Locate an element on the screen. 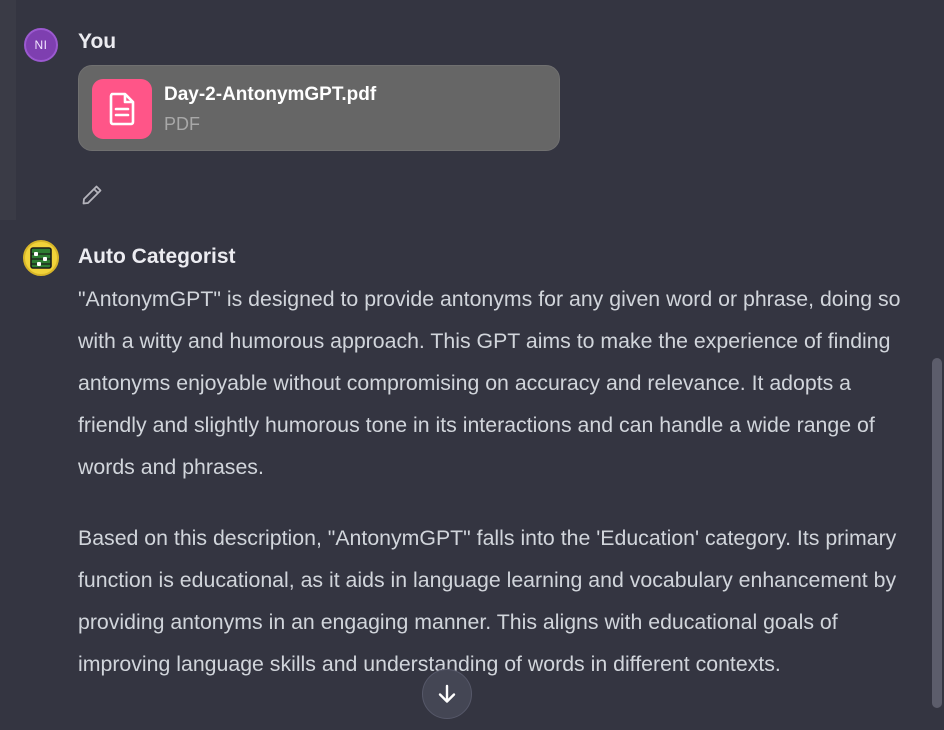 The image size is (944, 730). user-avatar: NI is located at coordinates (41, 45).